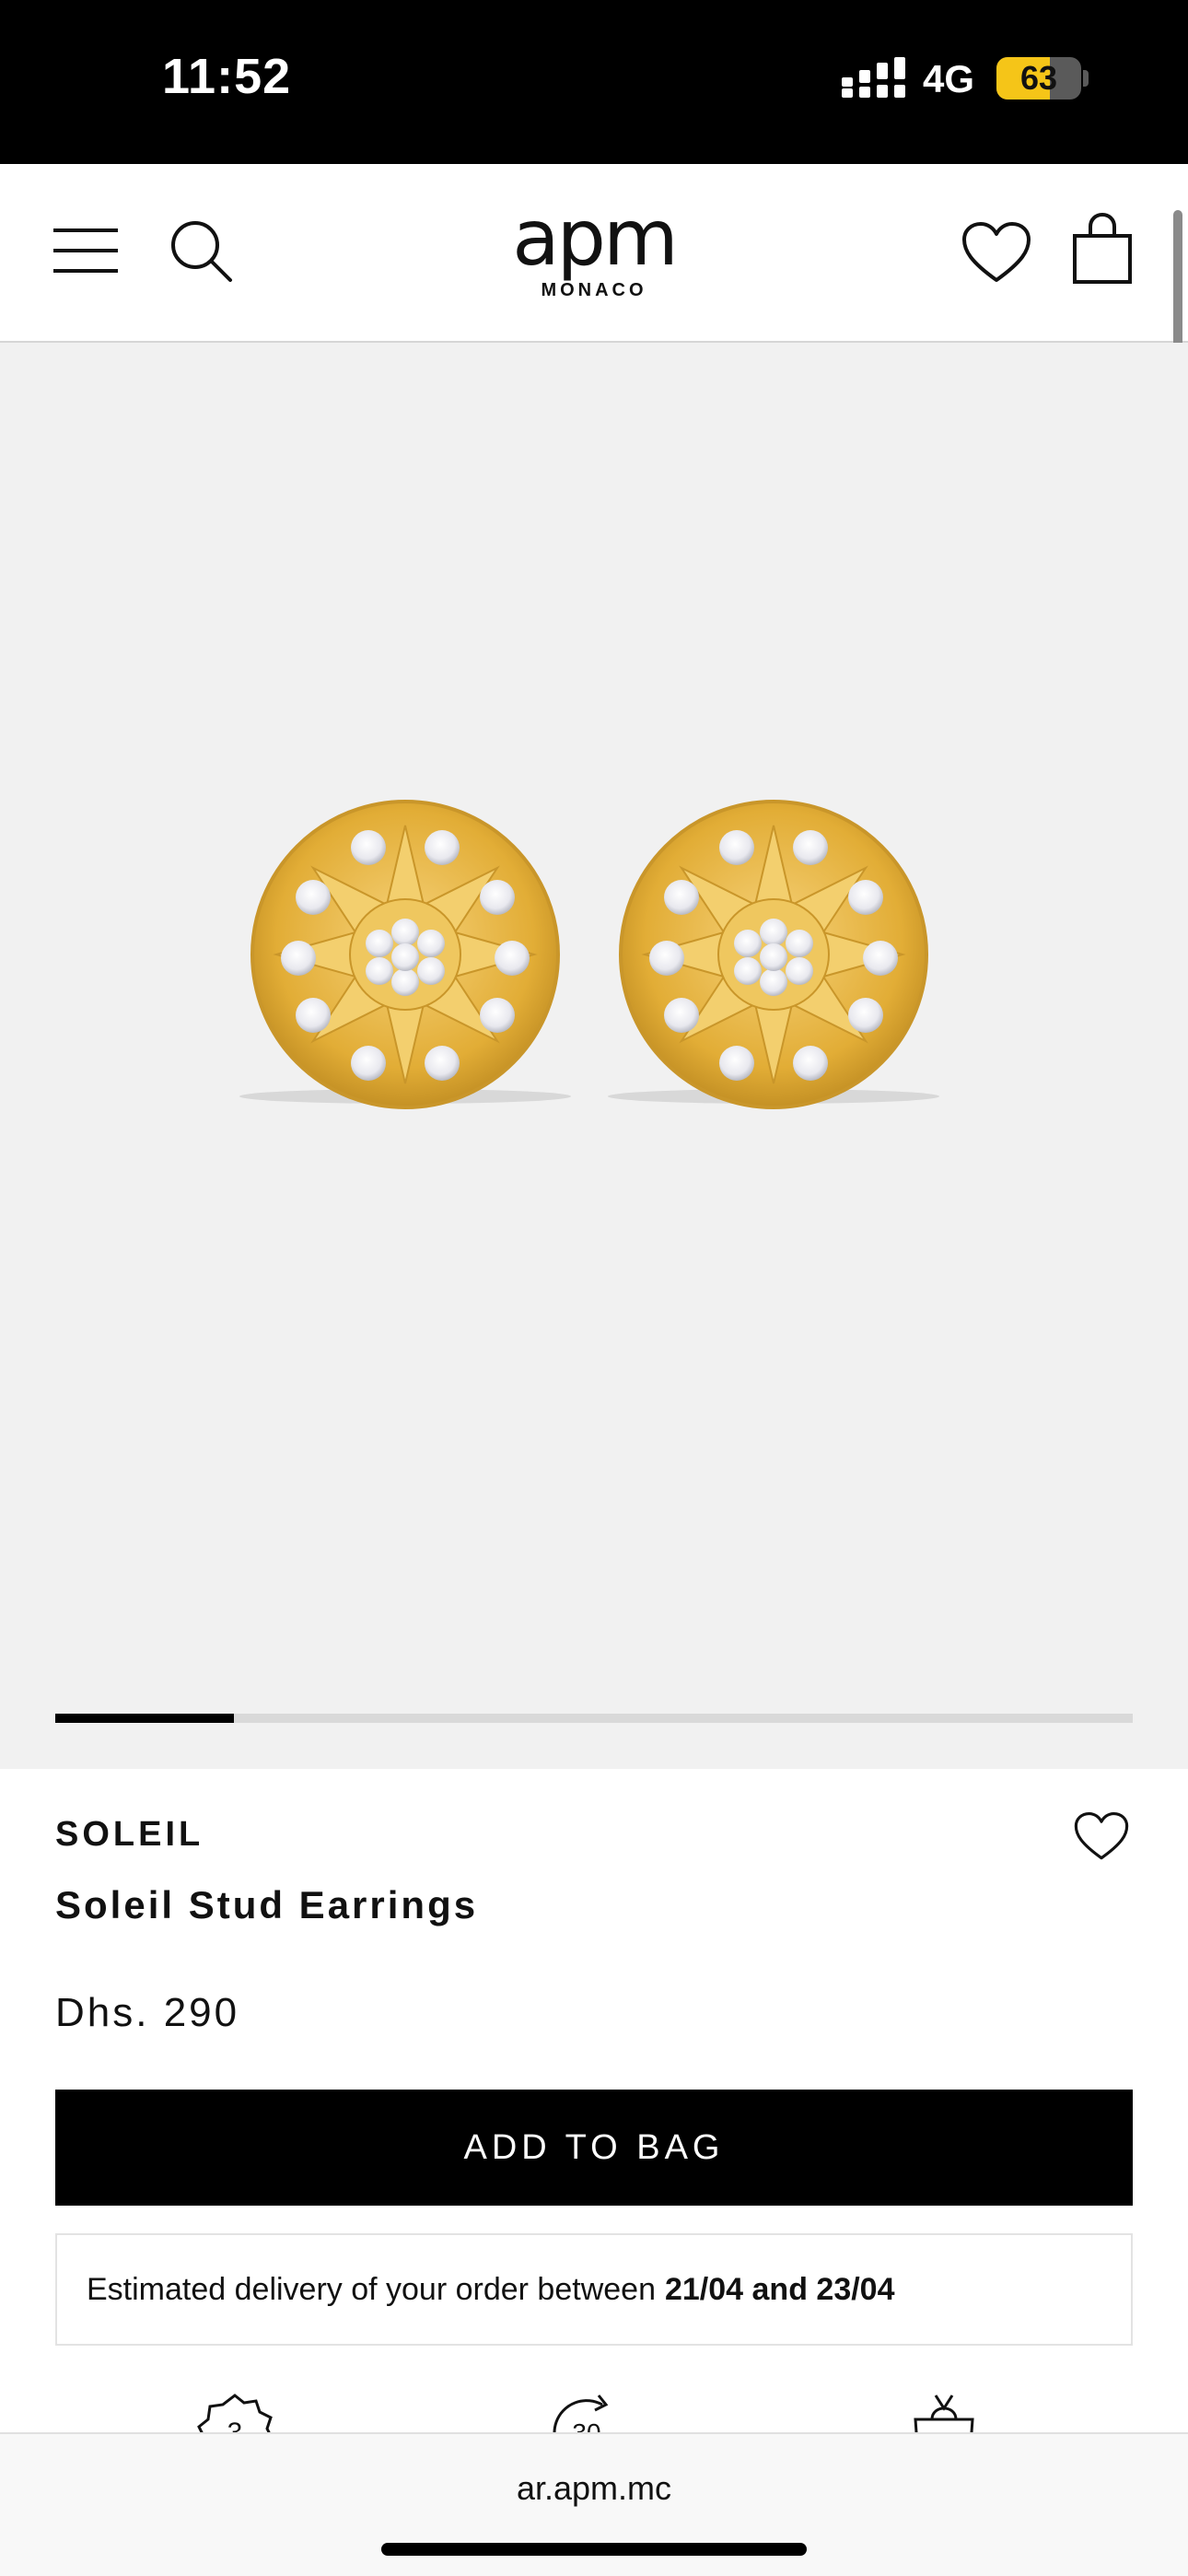 This screenshot has width=1188, height=2576. What do you see at coordinates (779, 2289) in the screenshot?
I see `delivery-dates: 21/04 and 23/04` at bounding box center [779, 2289].